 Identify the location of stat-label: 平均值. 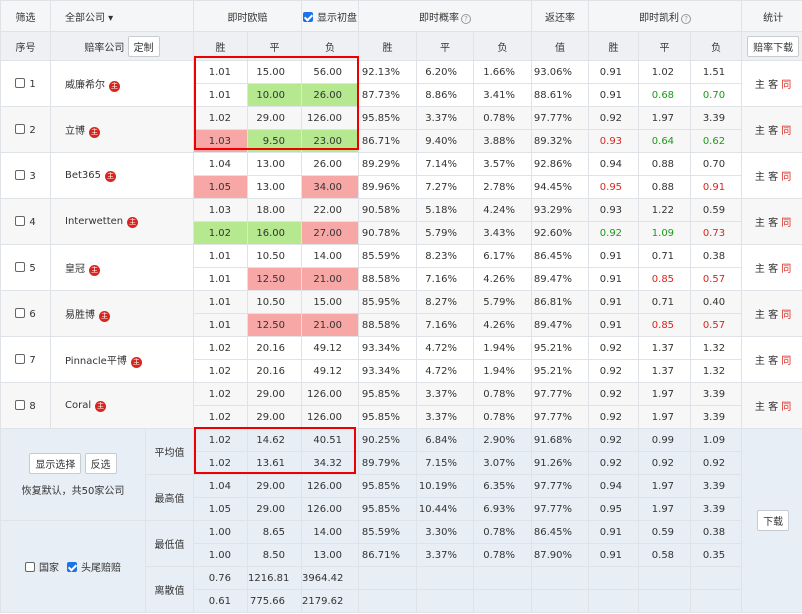
(169, 451).